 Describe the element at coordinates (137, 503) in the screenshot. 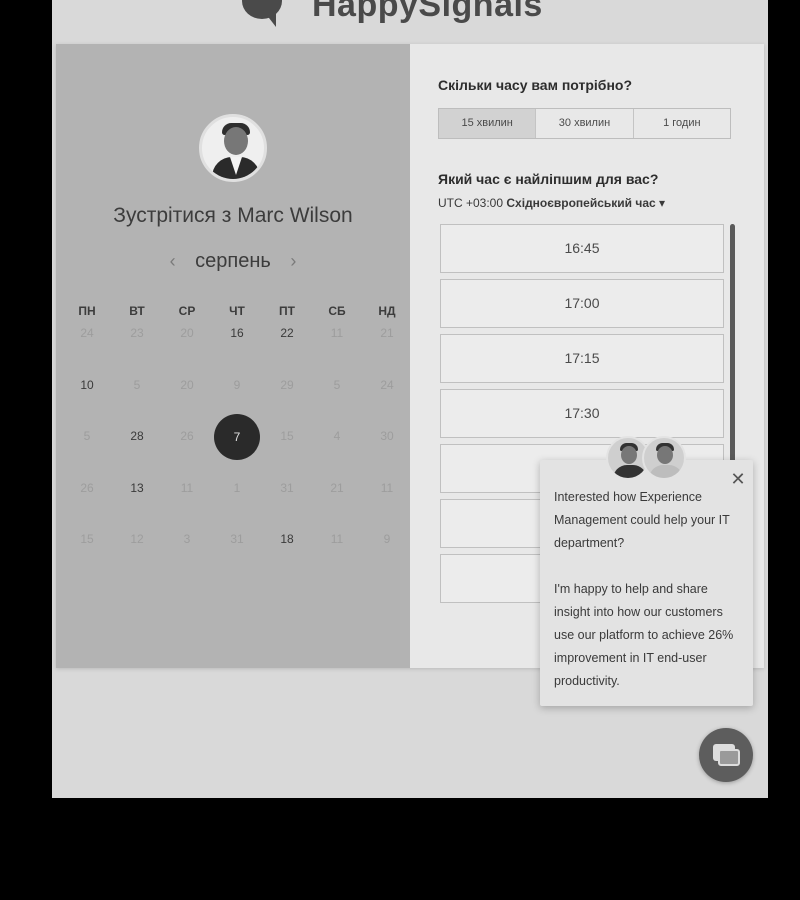

I see `calendar-day: 13` at that location.